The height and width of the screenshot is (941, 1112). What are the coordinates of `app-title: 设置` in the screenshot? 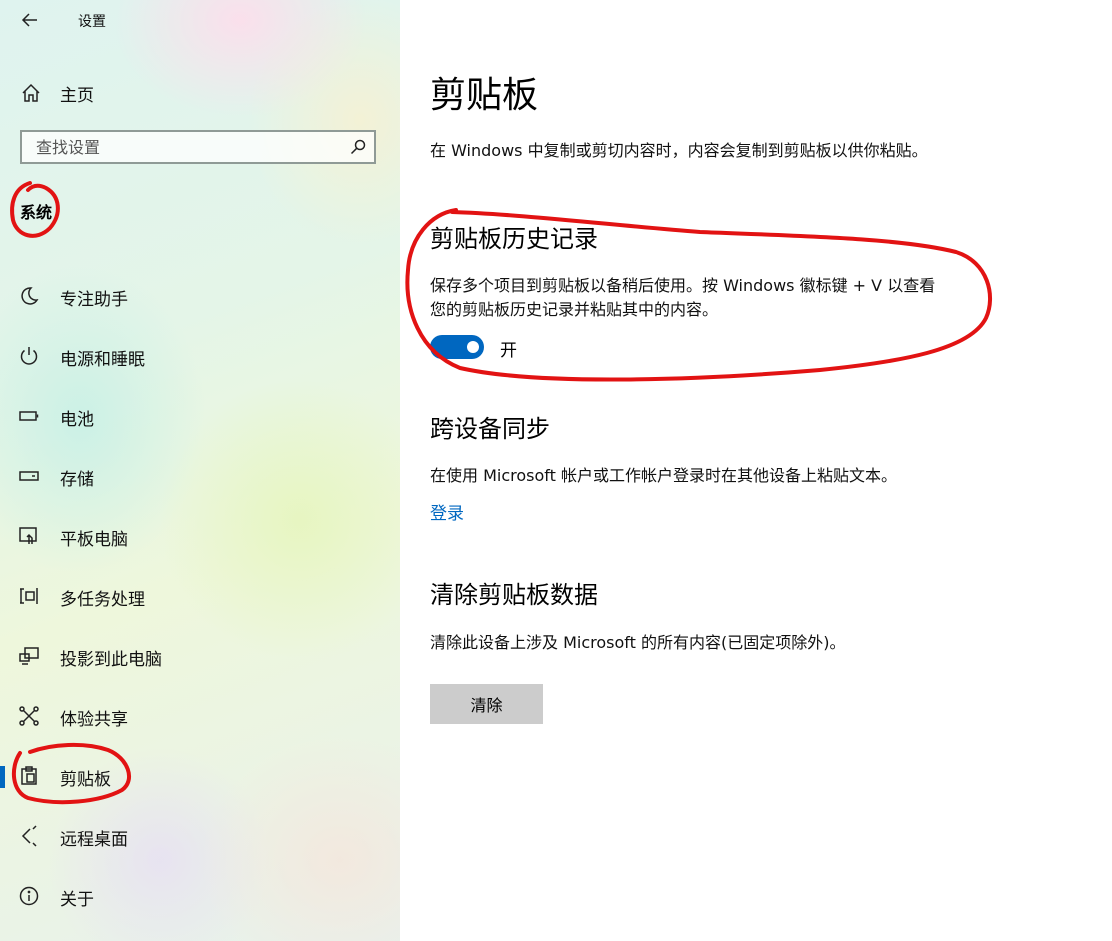 It's located at (92, 22).